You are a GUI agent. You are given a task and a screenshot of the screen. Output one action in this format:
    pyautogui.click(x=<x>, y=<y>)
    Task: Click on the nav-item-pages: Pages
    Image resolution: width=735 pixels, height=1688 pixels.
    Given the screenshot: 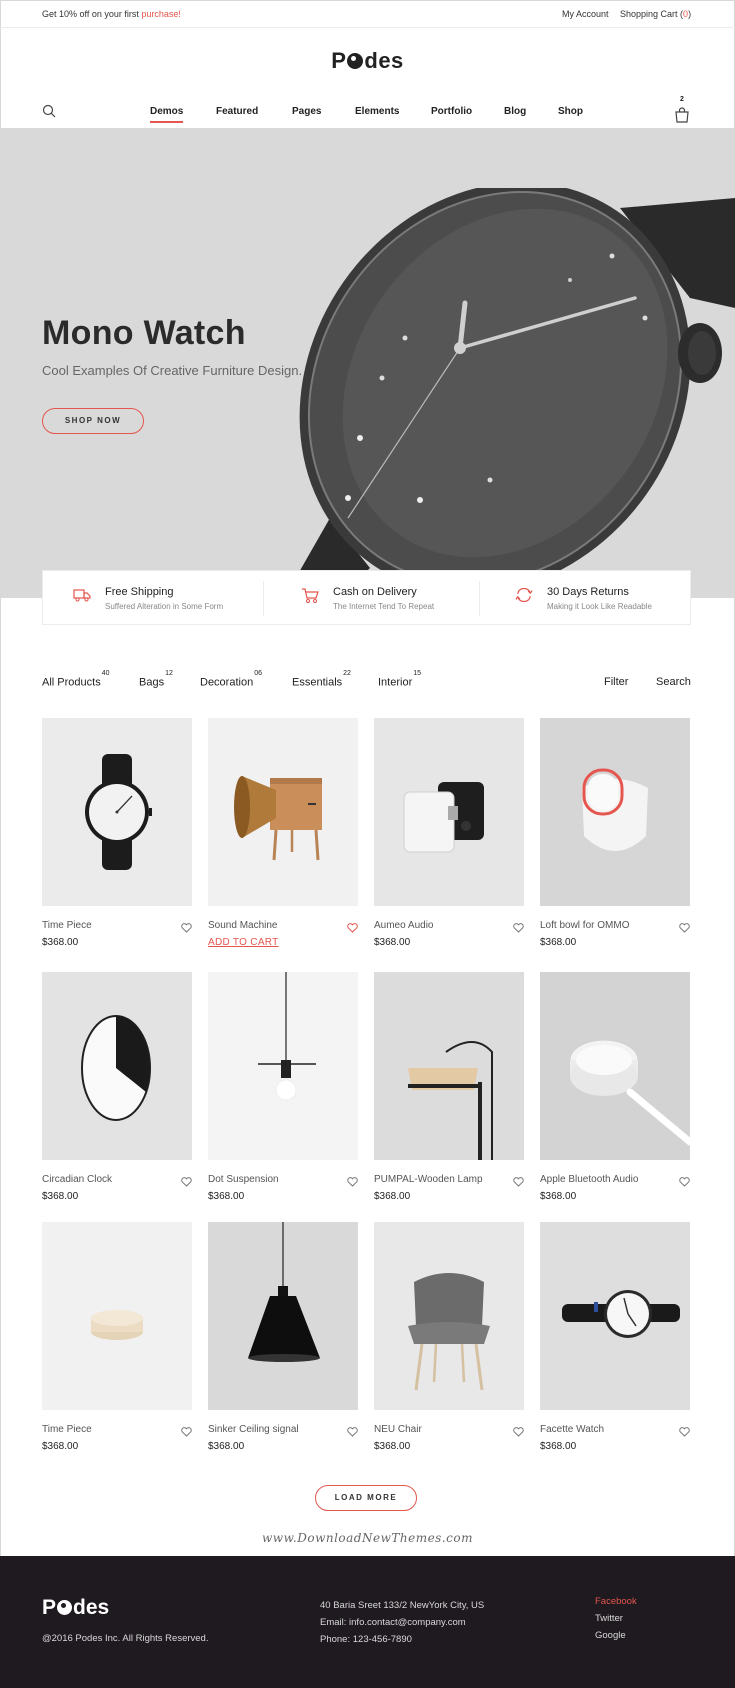 What is the action you would take?
    pyautogui.click(x=306, y=111)
    